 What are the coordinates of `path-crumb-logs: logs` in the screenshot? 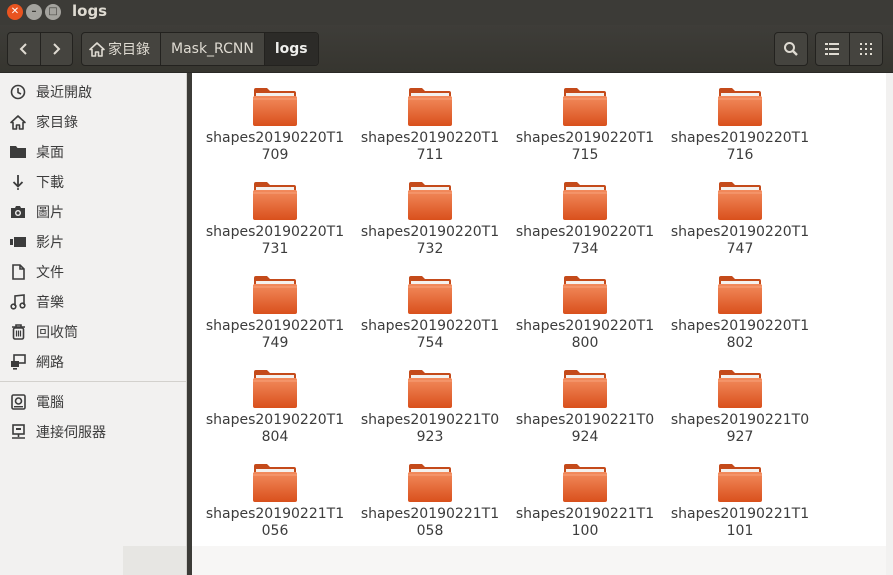 It's located at (291, 49).